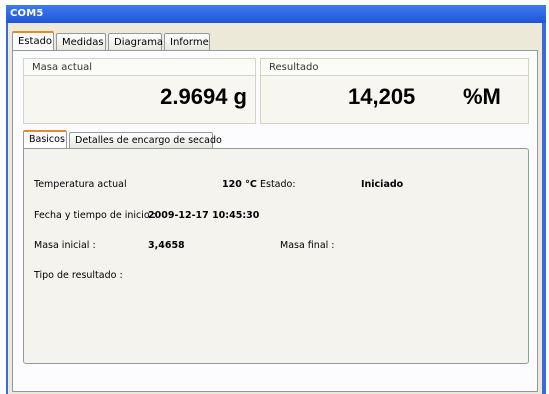 The image size is (549, 394). Describe the element at coordinates (35, 41) in the screenshot. I see `tab-estado-label: Estado` at that location.